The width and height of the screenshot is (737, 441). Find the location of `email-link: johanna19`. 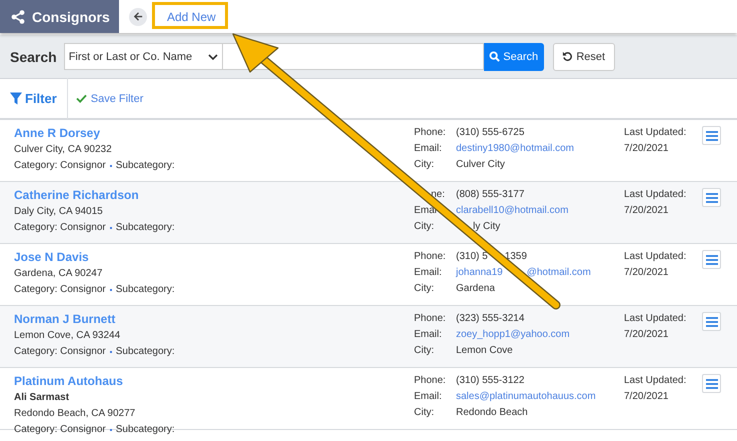

email-link: johanna19 is located at coordinates (479, 272).